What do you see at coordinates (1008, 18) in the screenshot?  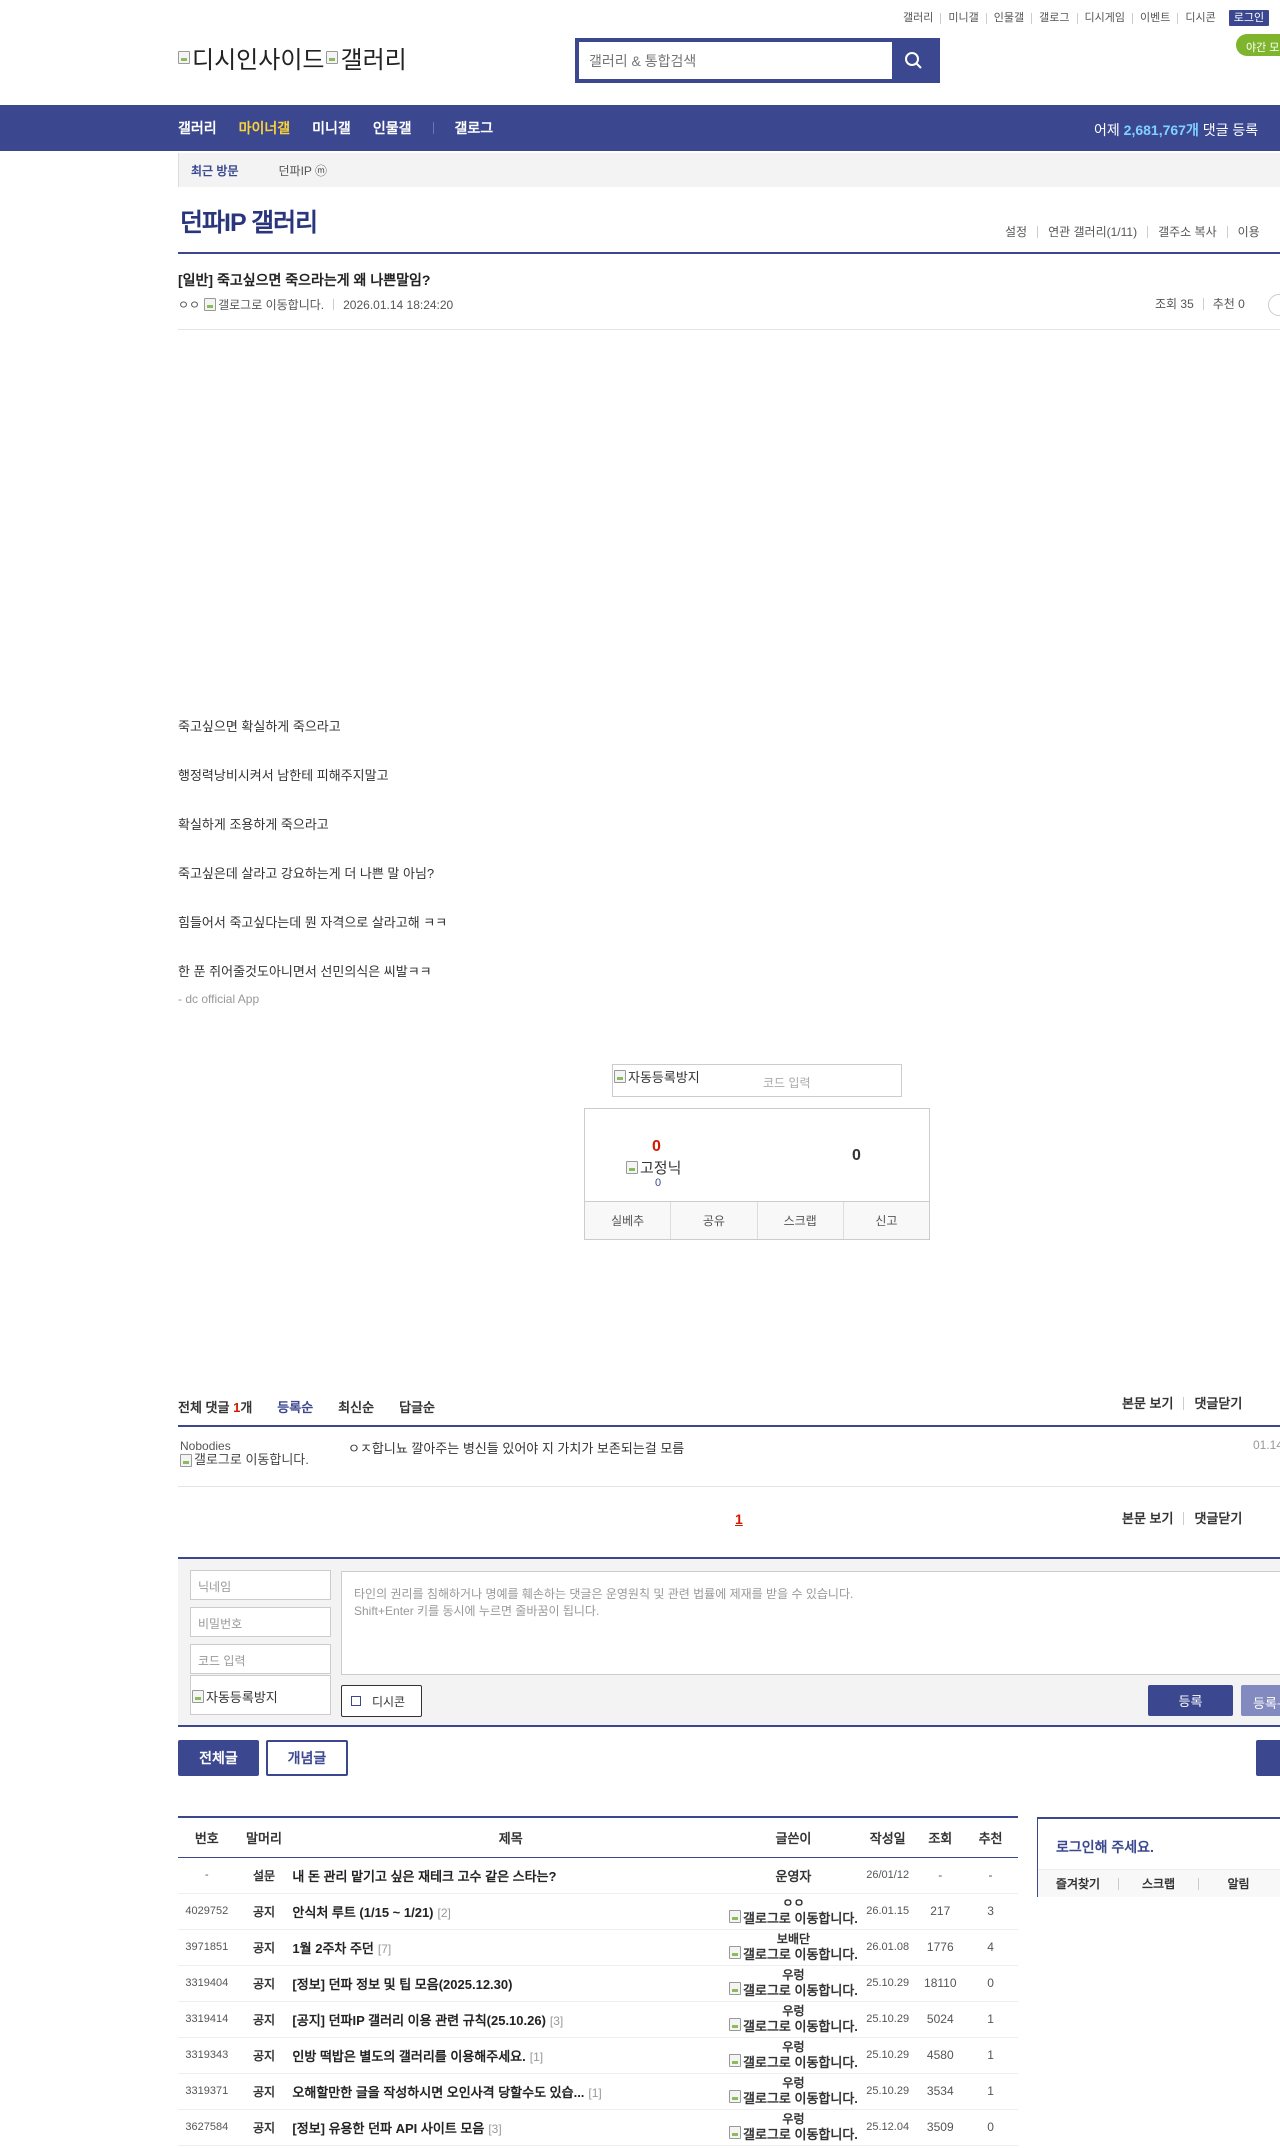 I see `util-link-persongall: 인물갤` at bounding box center [1008, 18].